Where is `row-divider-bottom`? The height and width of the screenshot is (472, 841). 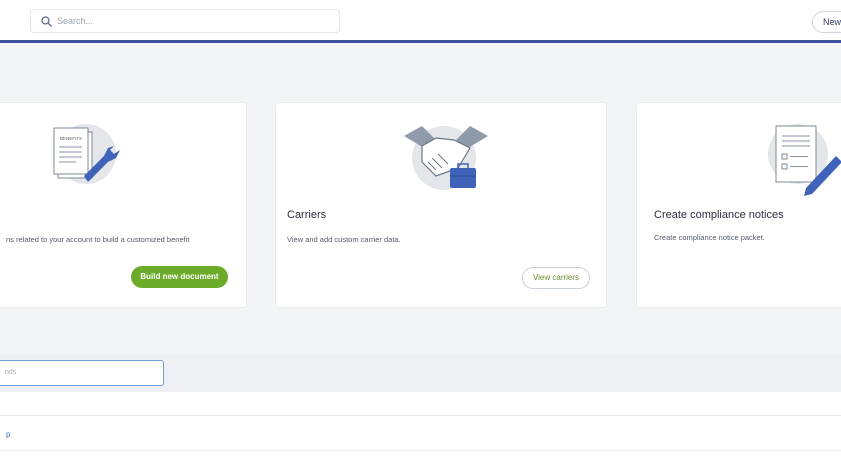 row-divider-bottom is located at coordinates (420, 450).